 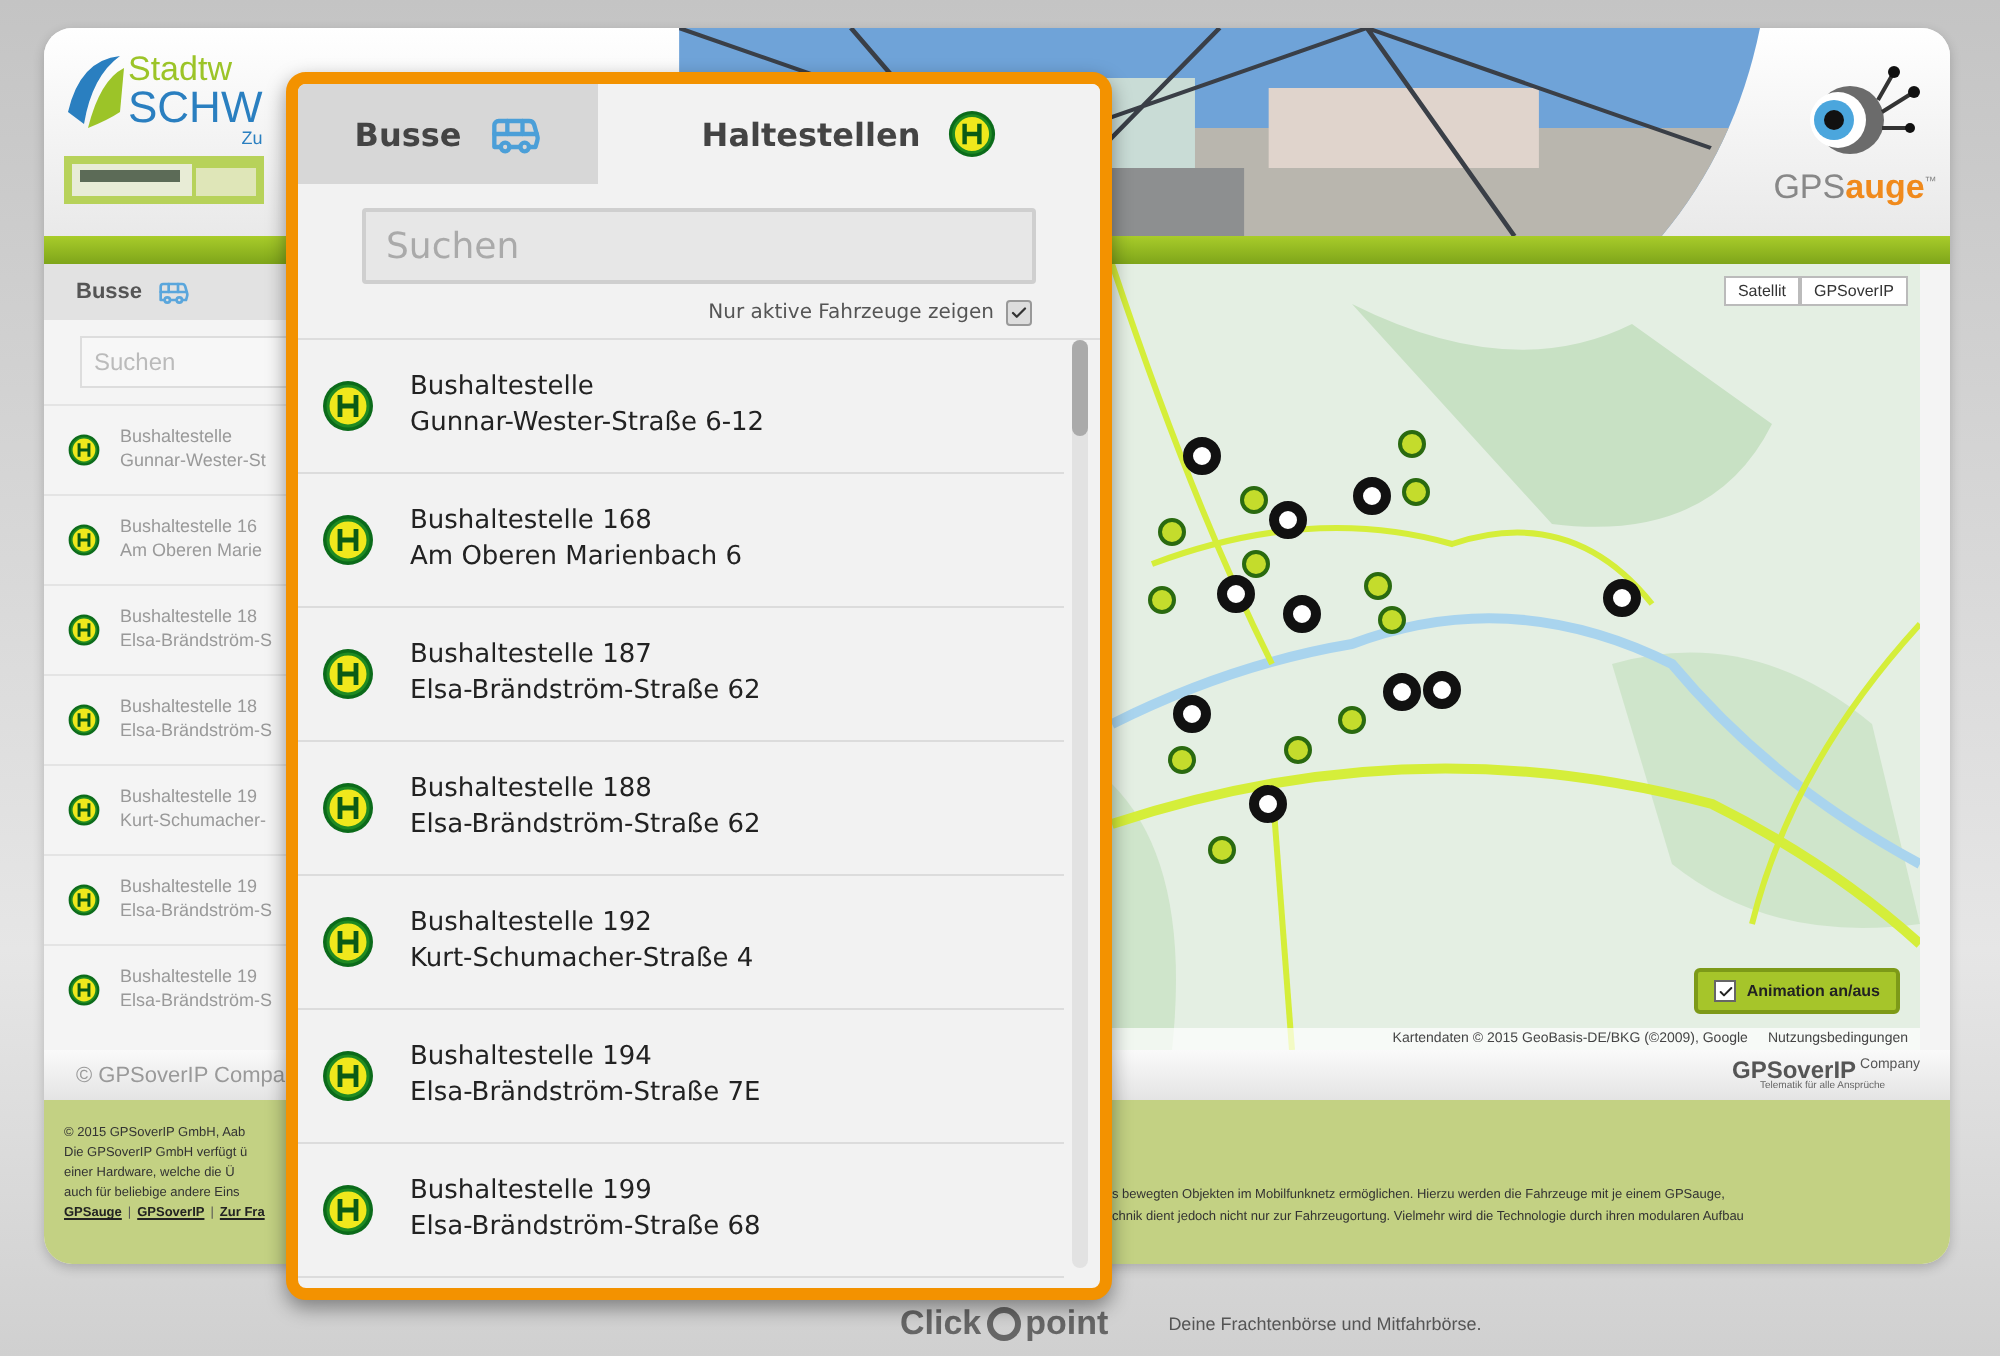 I want to click on ring-logo-icon, so click(x=1003, y=1324).